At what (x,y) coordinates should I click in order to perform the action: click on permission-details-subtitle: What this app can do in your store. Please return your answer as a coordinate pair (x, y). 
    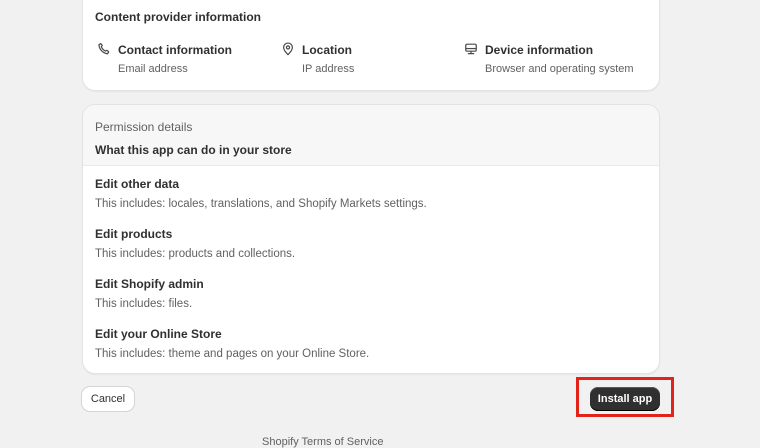
    Looking at the image, I should click on (193, 150).